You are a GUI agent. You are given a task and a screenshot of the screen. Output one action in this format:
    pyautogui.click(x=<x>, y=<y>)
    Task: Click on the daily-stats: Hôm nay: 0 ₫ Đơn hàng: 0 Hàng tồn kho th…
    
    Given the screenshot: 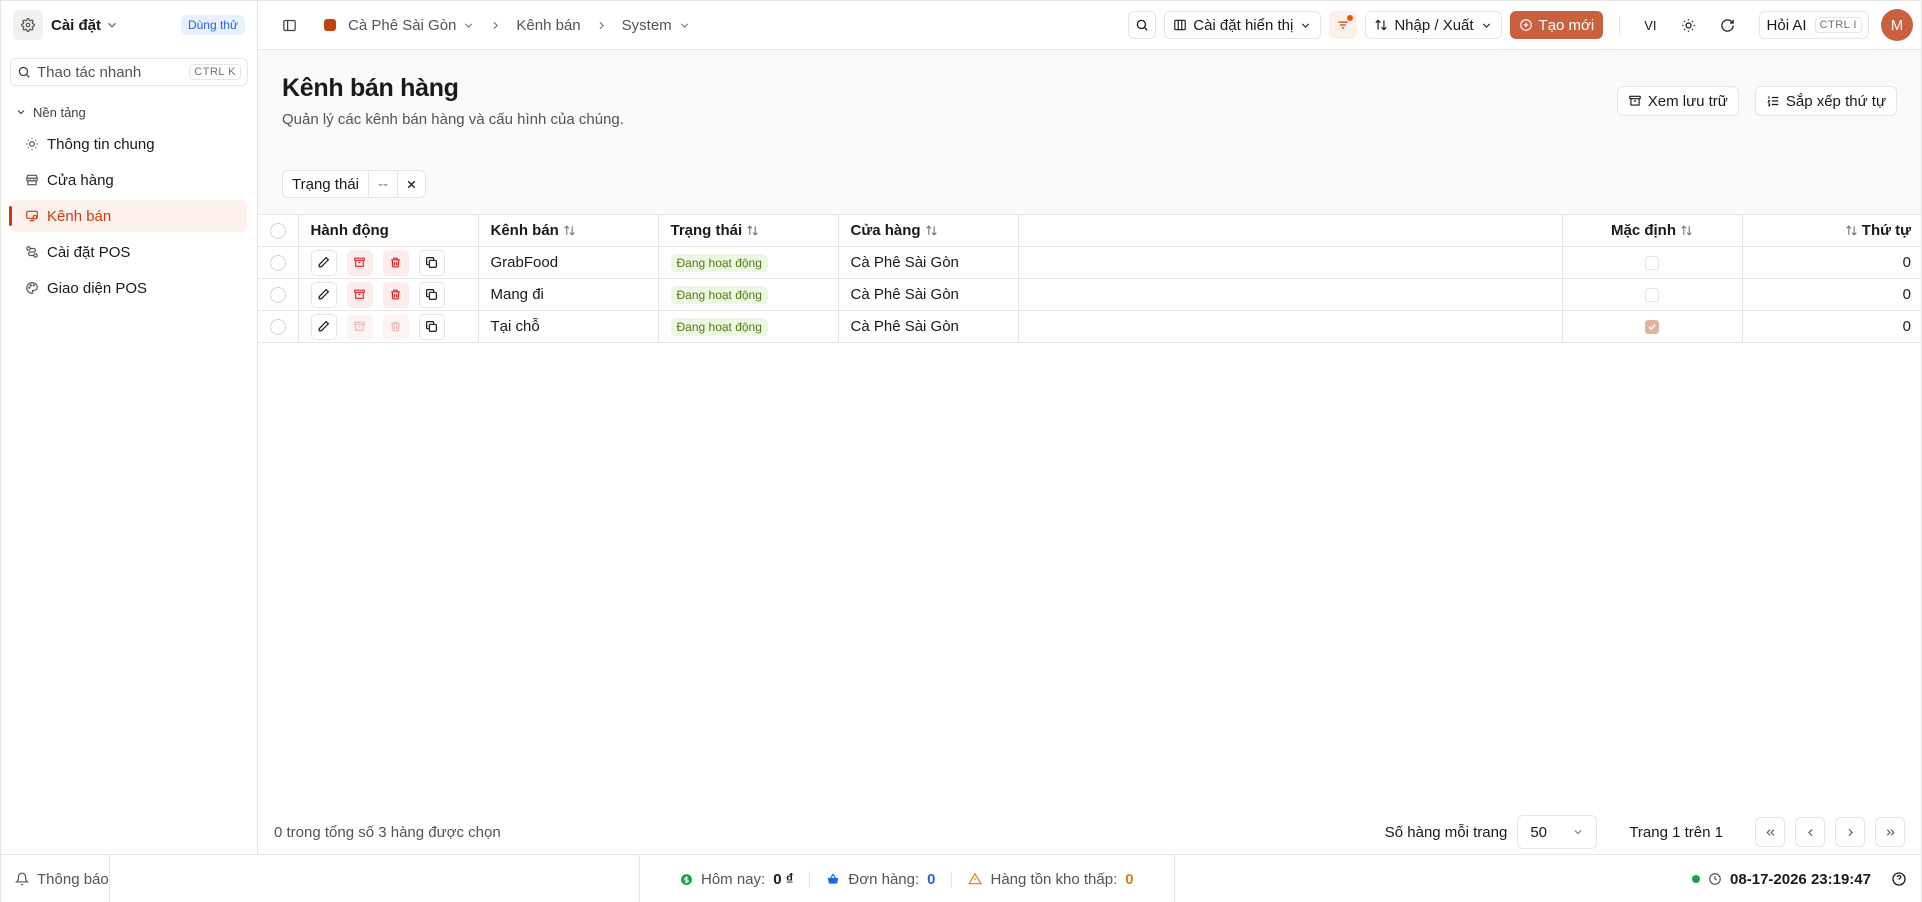 What is the action you would take?
    pyautogui.click(x=907, y=878)
    